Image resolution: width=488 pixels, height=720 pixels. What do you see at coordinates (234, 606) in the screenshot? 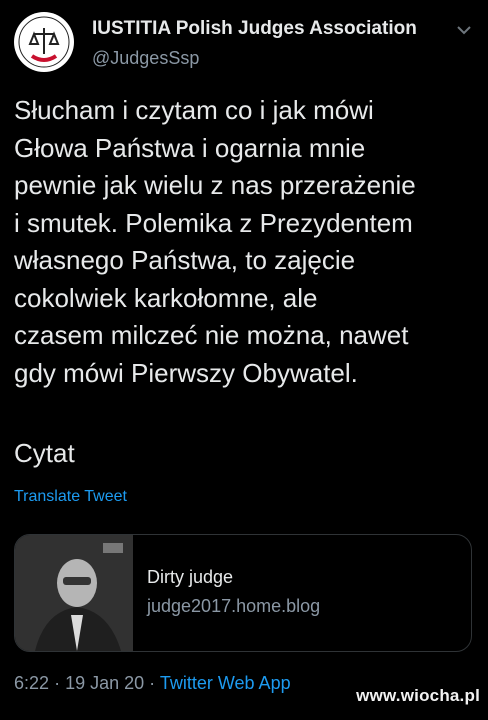
I see `card-domain: judge2017.home.blog` at bounding box center [234, 606].